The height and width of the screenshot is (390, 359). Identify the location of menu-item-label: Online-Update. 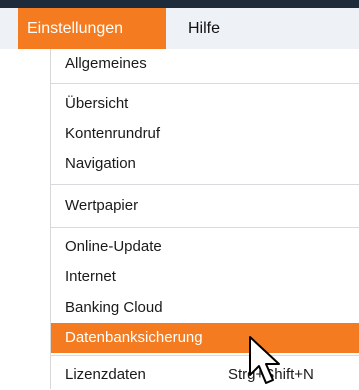
(113, 246).